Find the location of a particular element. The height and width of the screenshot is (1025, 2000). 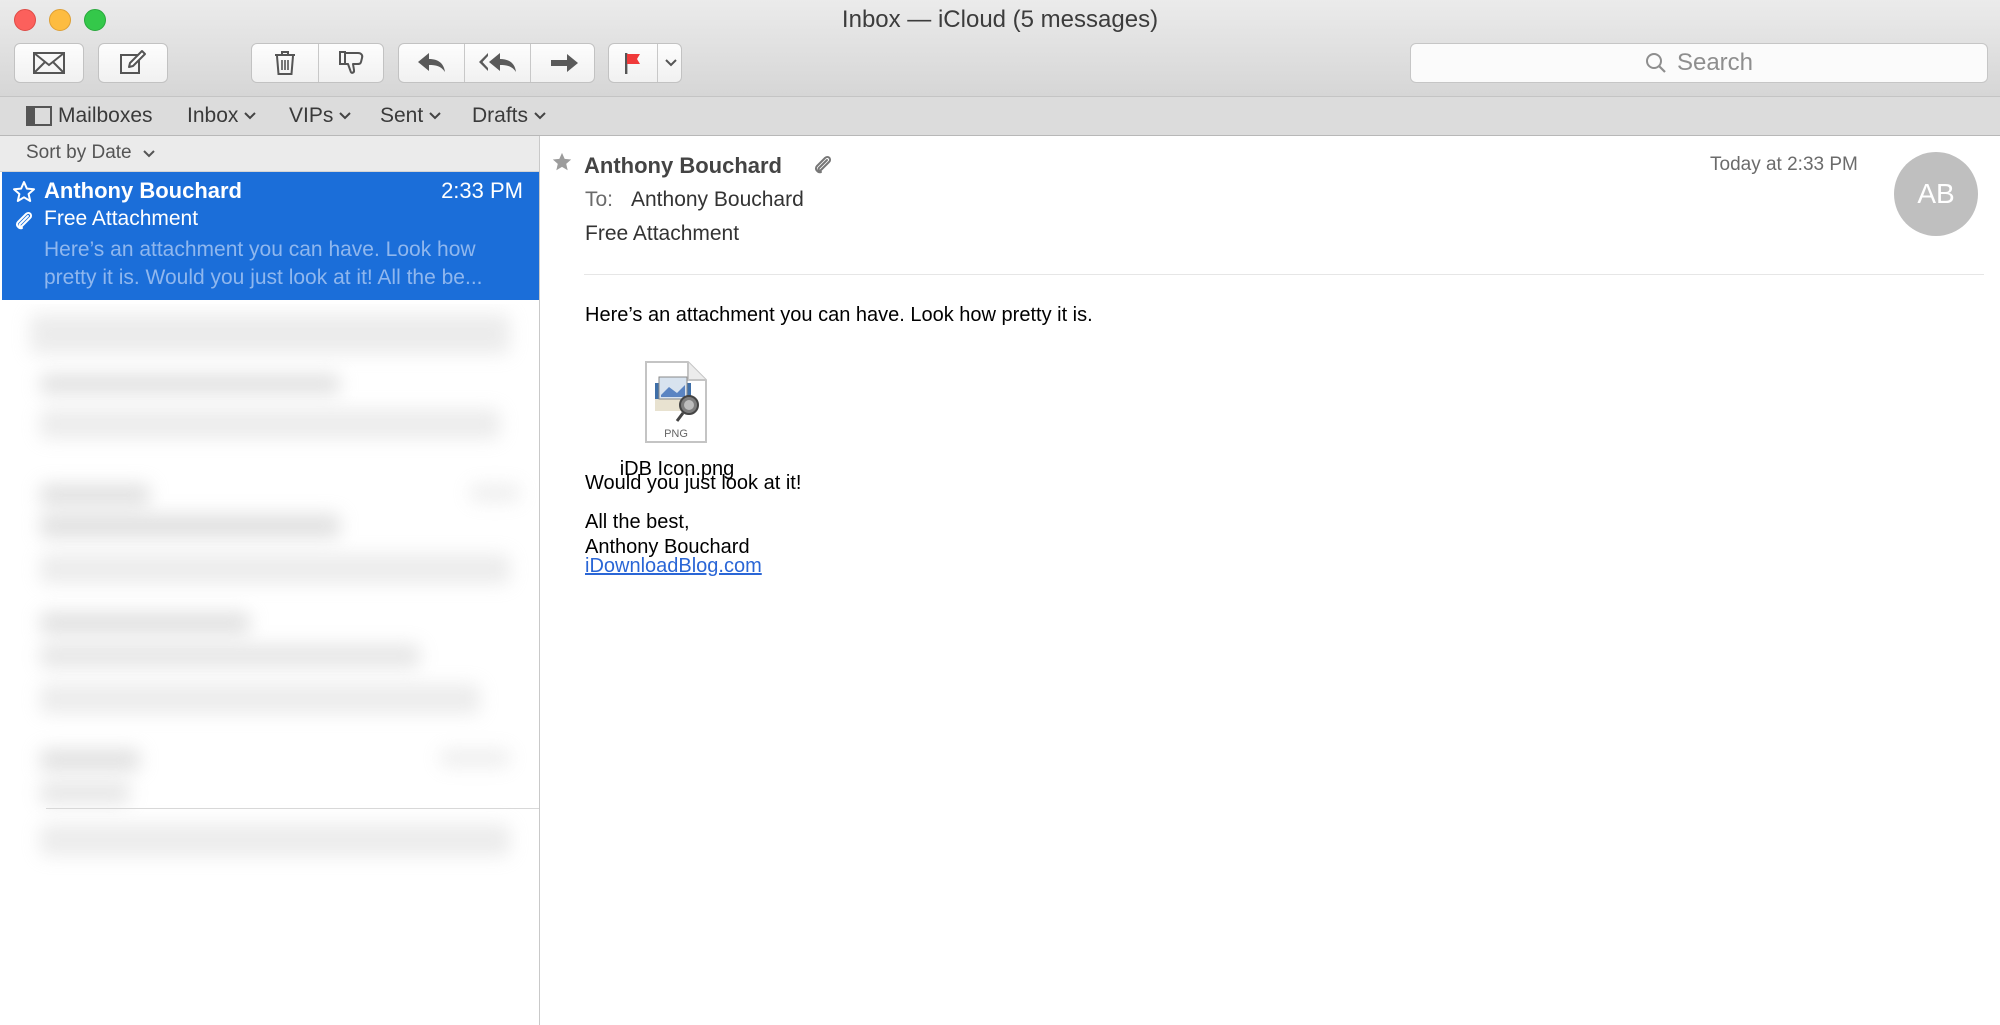

trash-icon is located at coordinates (285, 63).